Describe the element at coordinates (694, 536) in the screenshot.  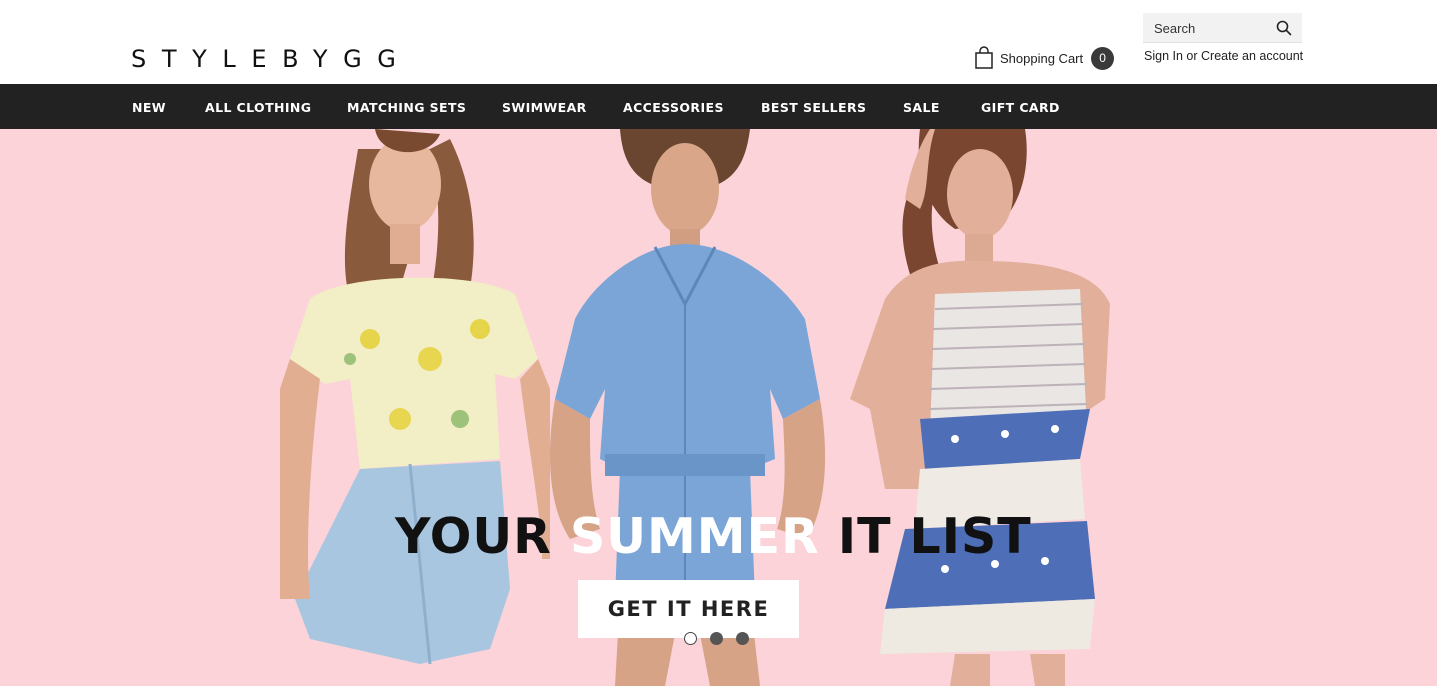
I see `headline-highlight: SUMMER` at that location.